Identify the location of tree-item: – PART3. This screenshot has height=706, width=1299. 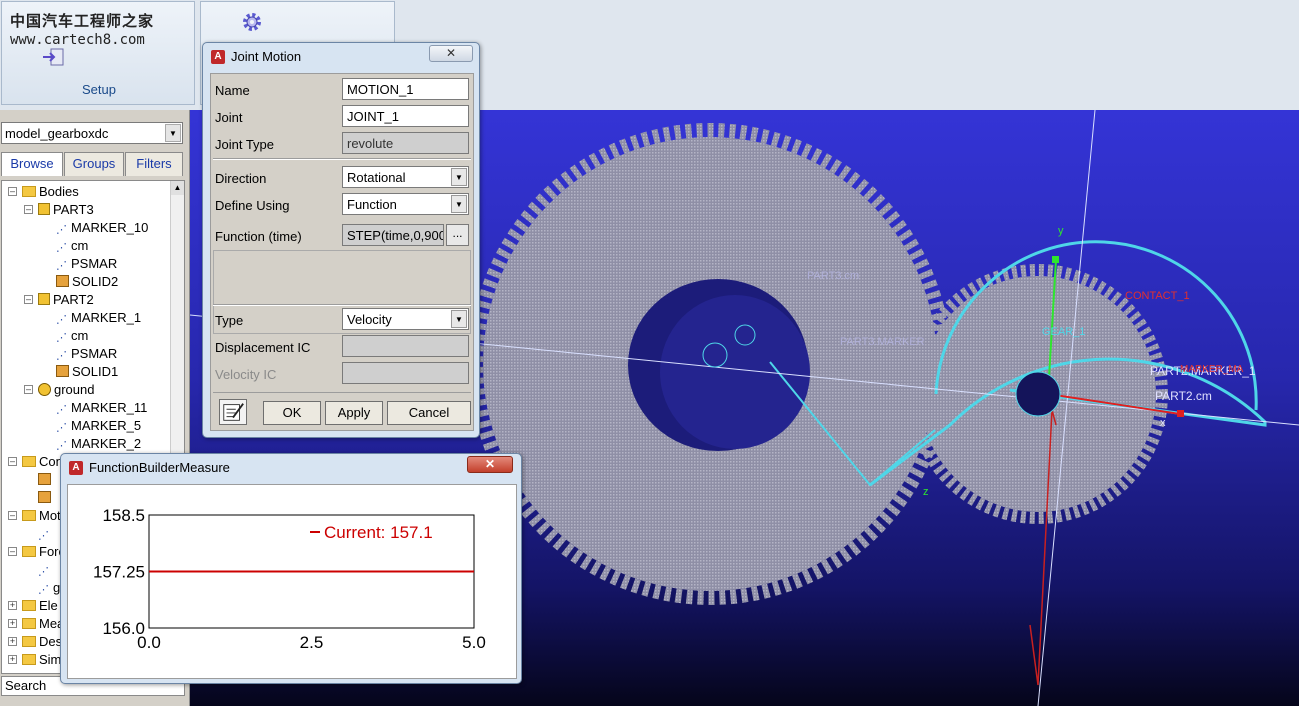
(59, 210).